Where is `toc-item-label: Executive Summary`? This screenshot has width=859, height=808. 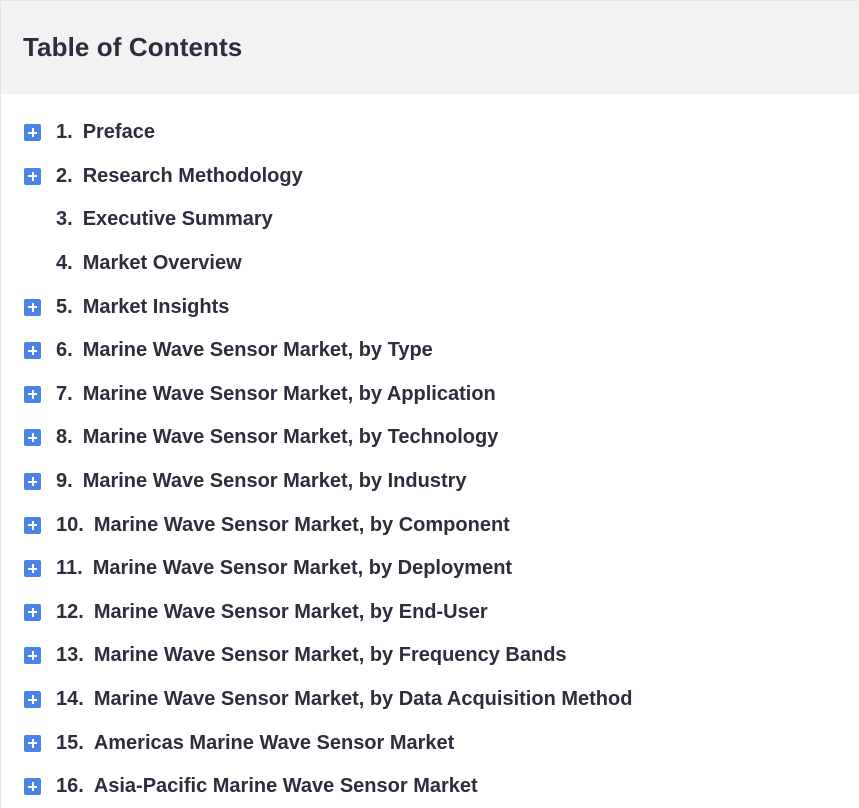
toc-item-label: Executive Summary is located at coordinates (178, 219).